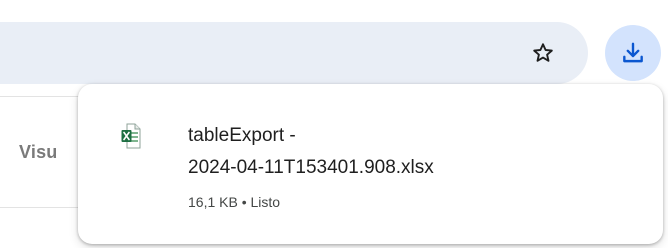 The image size is (668, 248). Describe the element at coordinates (242, 135) in the screenshot. I see `file-name-line-1: tableExport -` at that location.